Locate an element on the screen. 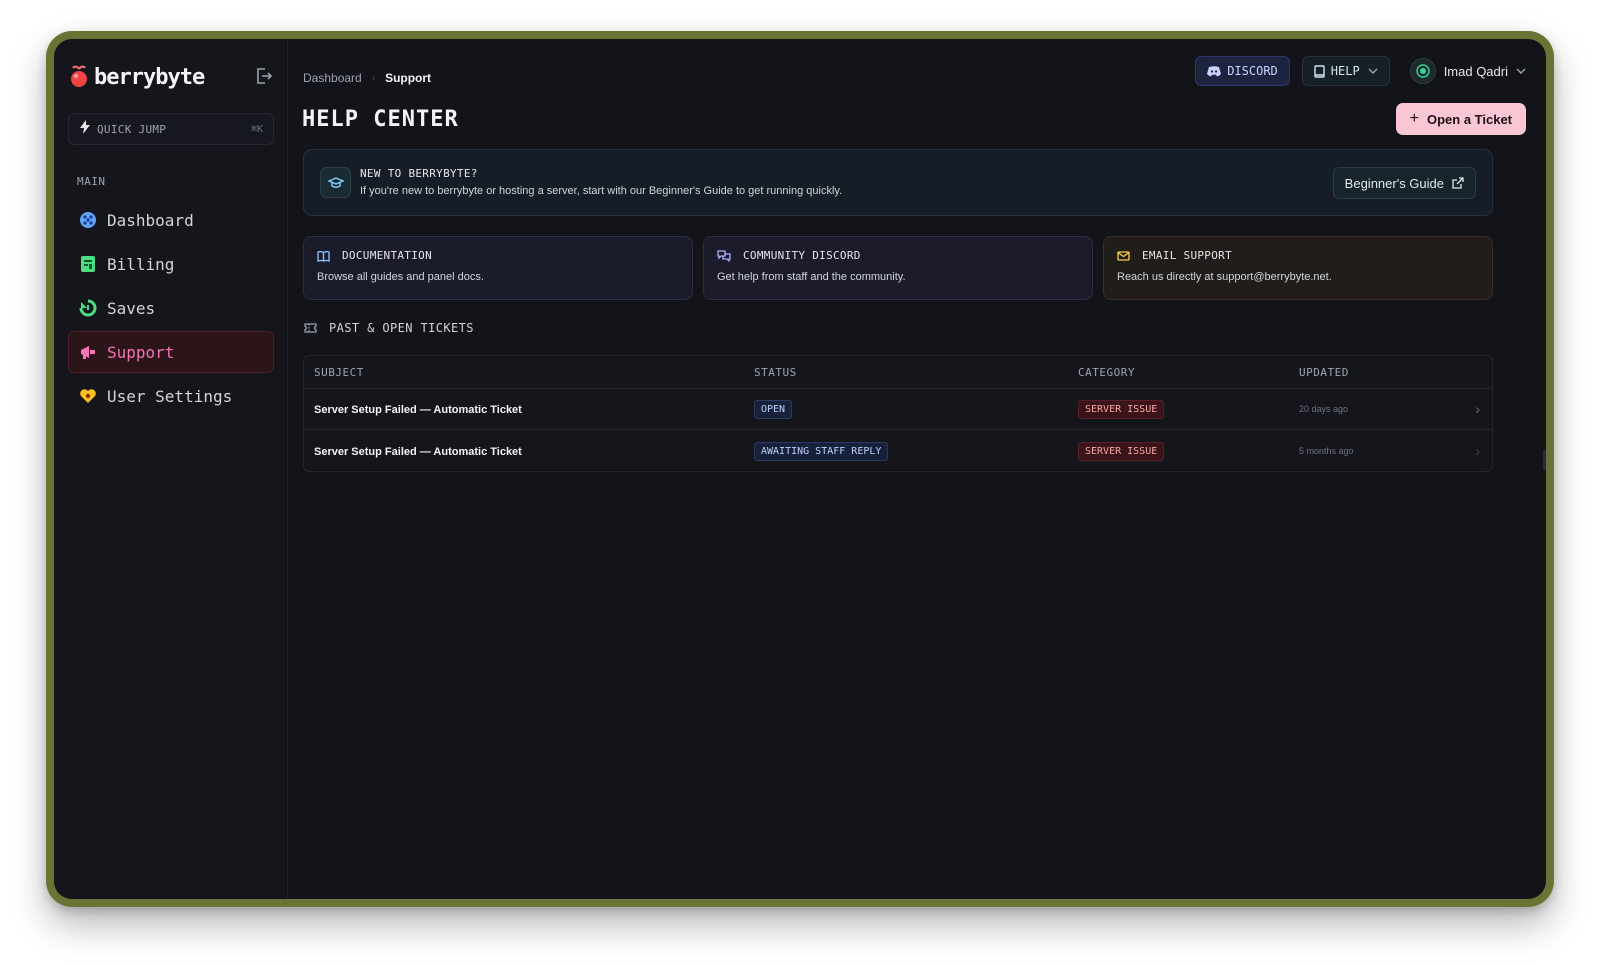 The image size is (1600, 966). sidebar-item-dashboard: Dashboard is located at coordinates (171, 220).